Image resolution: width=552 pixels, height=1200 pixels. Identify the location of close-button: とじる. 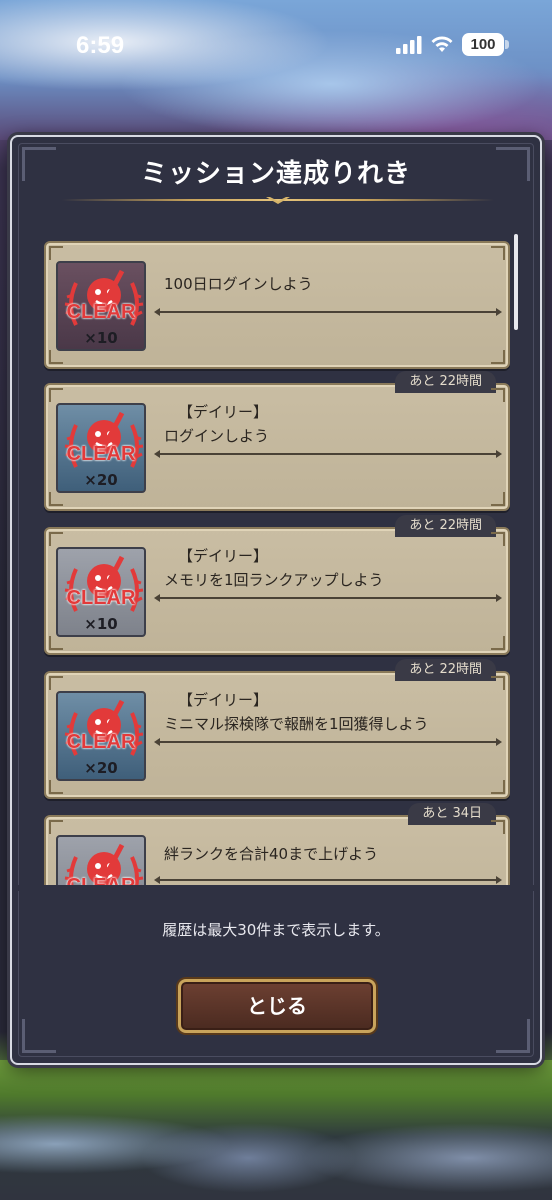
(277, 1006).